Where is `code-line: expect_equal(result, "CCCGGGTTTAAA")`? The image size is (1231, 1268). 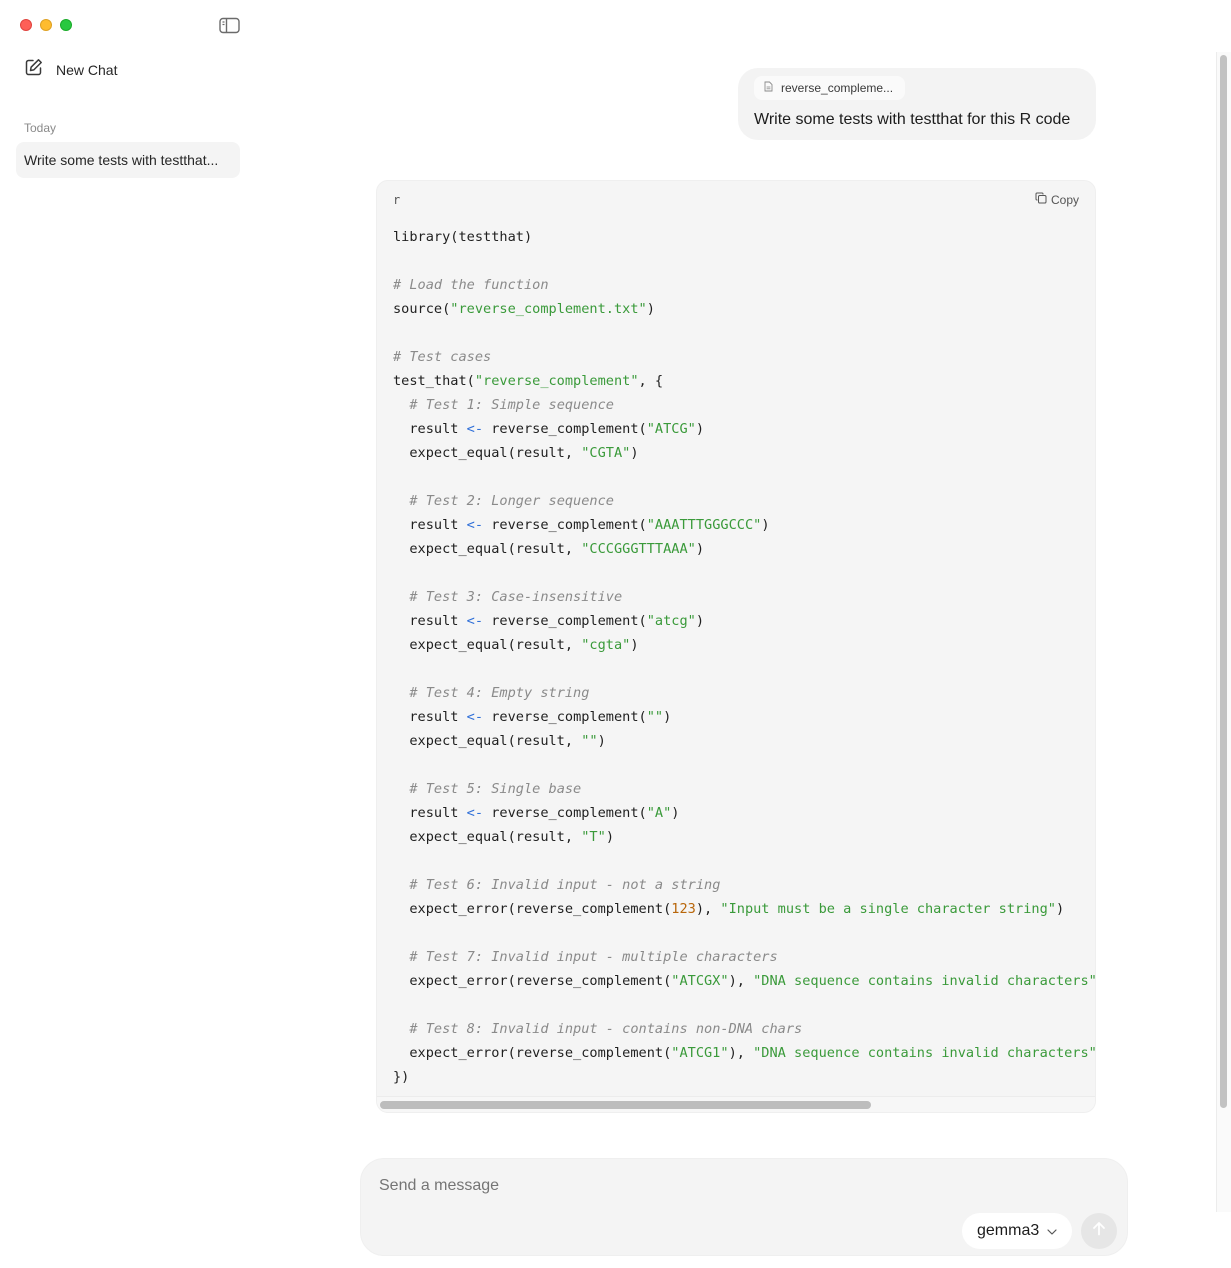 code-line: expect_equal(result, "CCCGGGTTTAAA") is located at coordinates (549, 549).